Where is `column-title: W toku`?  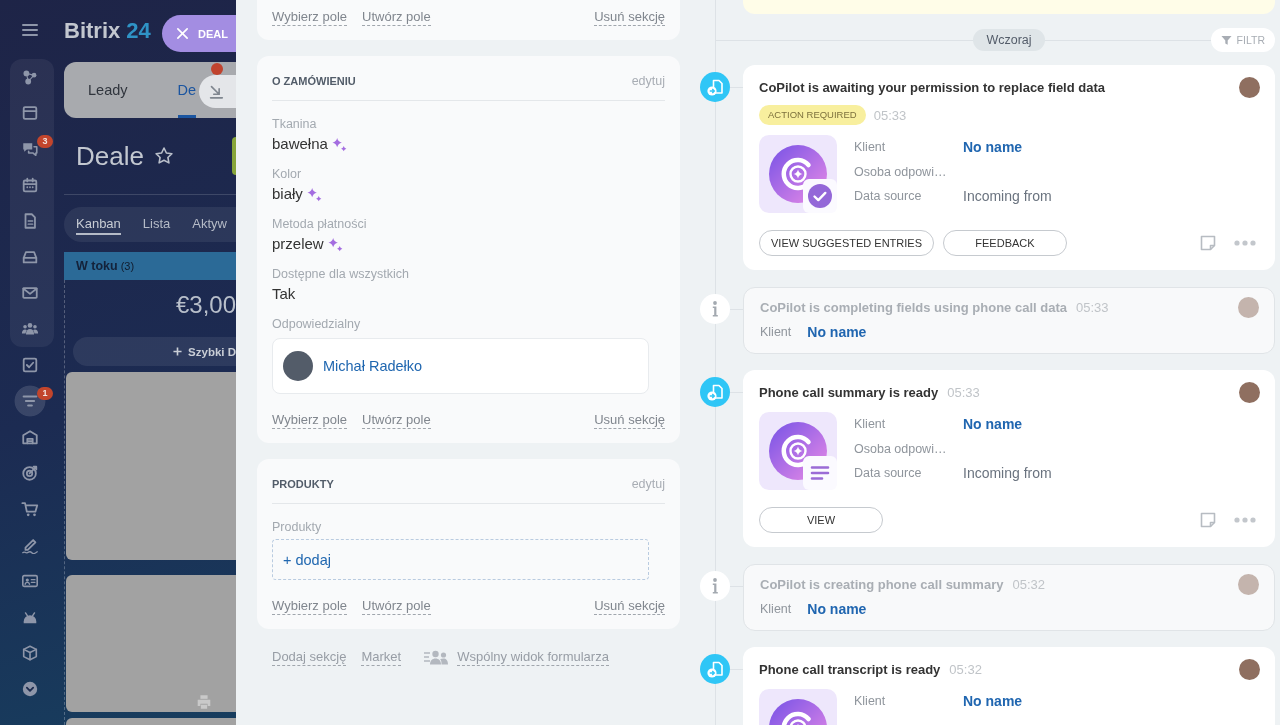 column-title: W toku is located at coordinates (97, 266).